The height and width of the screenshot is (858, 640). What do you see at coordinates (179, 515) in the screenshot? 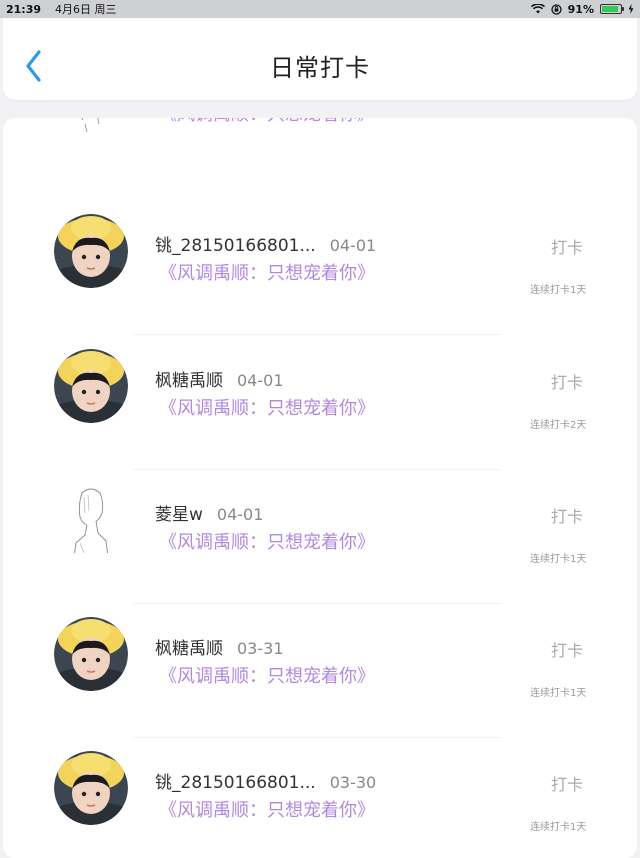
I see `user-name-text: 菱星w` at bounding box center [179, 515].